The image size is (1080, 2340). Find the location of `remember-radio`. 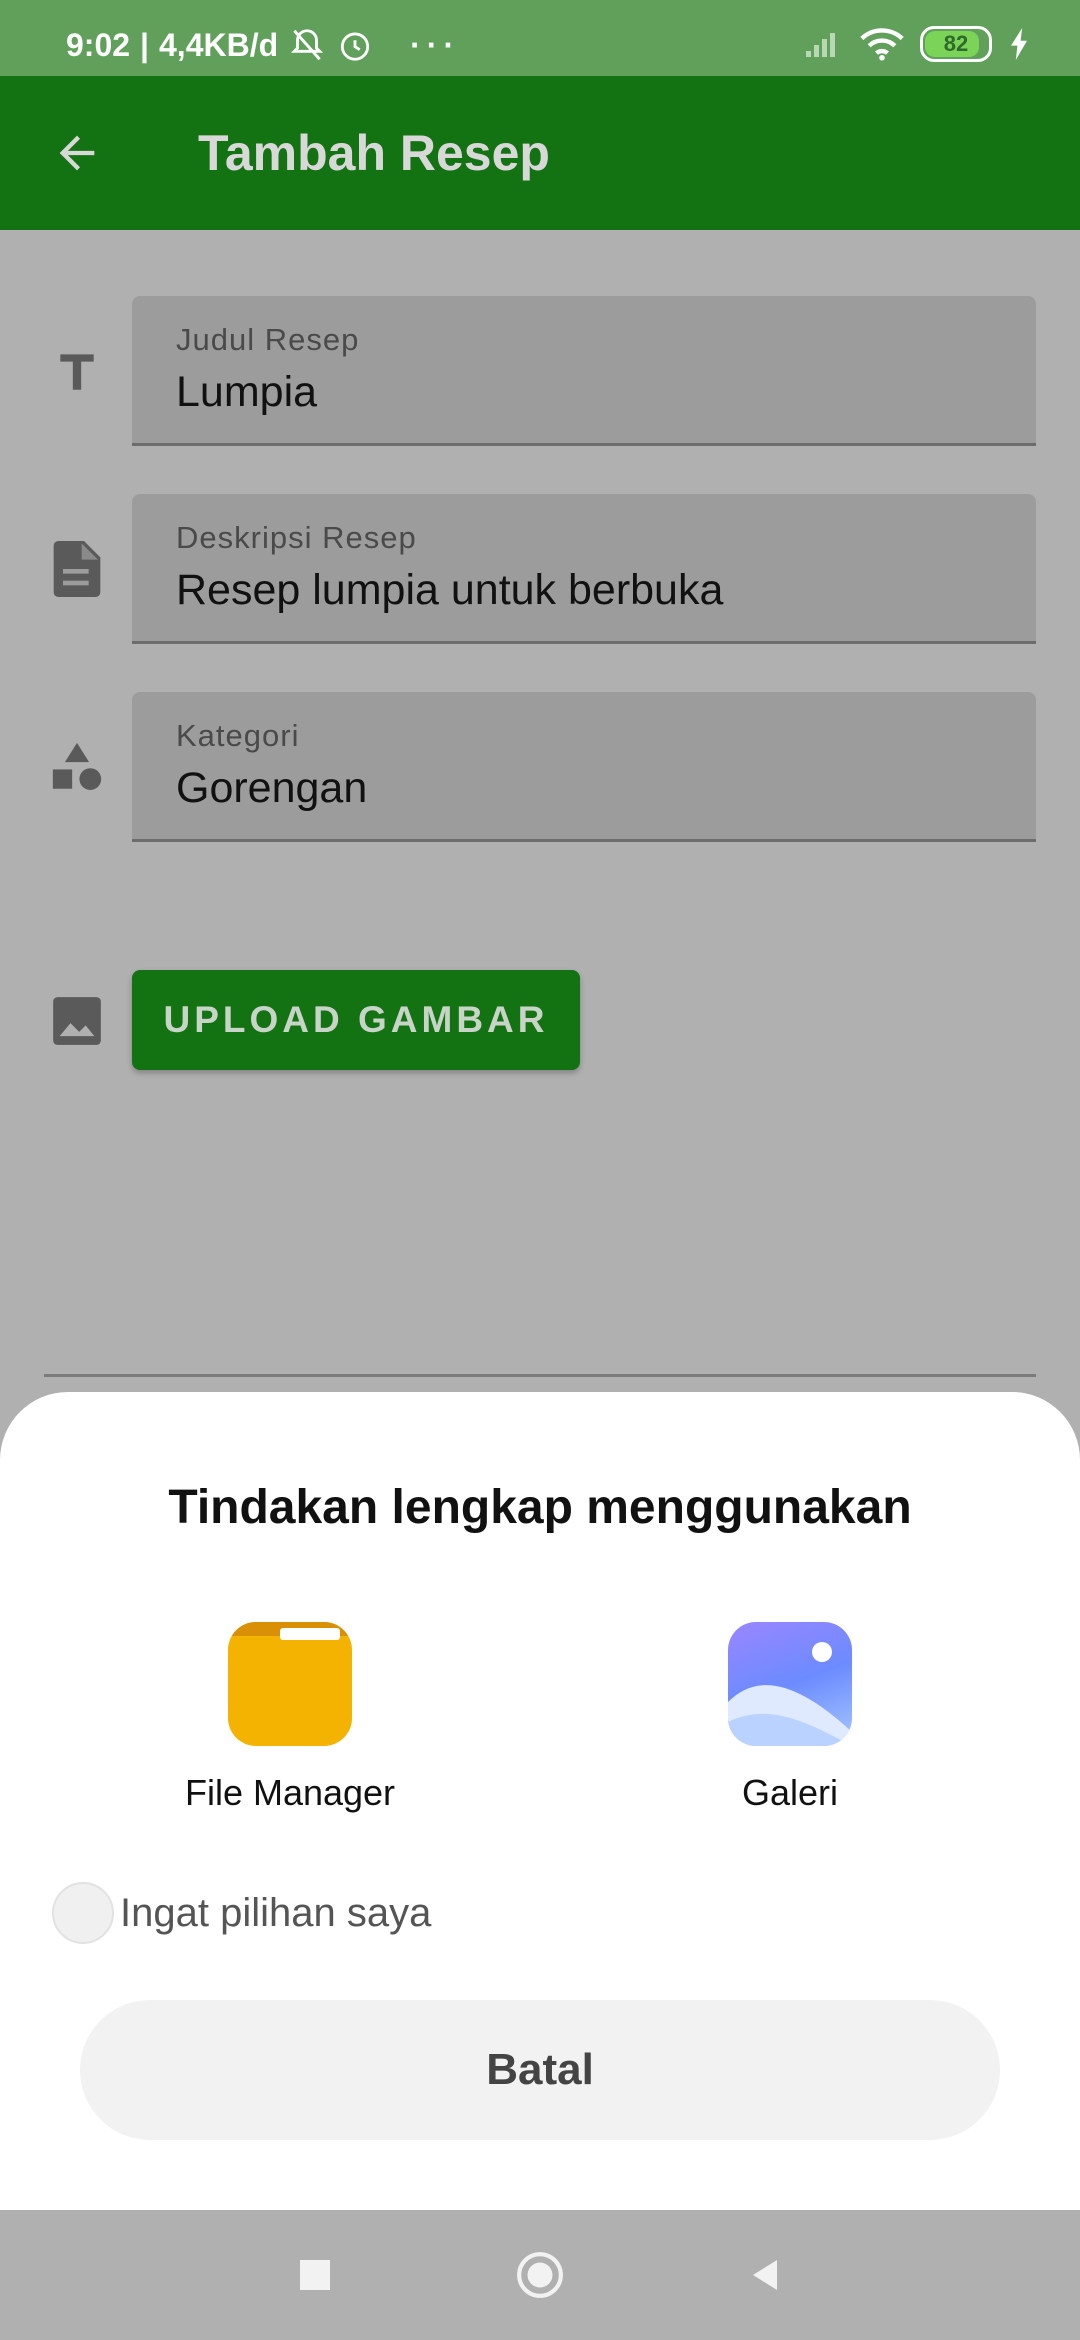

remember-radio is located at coordinates (83, 1913).